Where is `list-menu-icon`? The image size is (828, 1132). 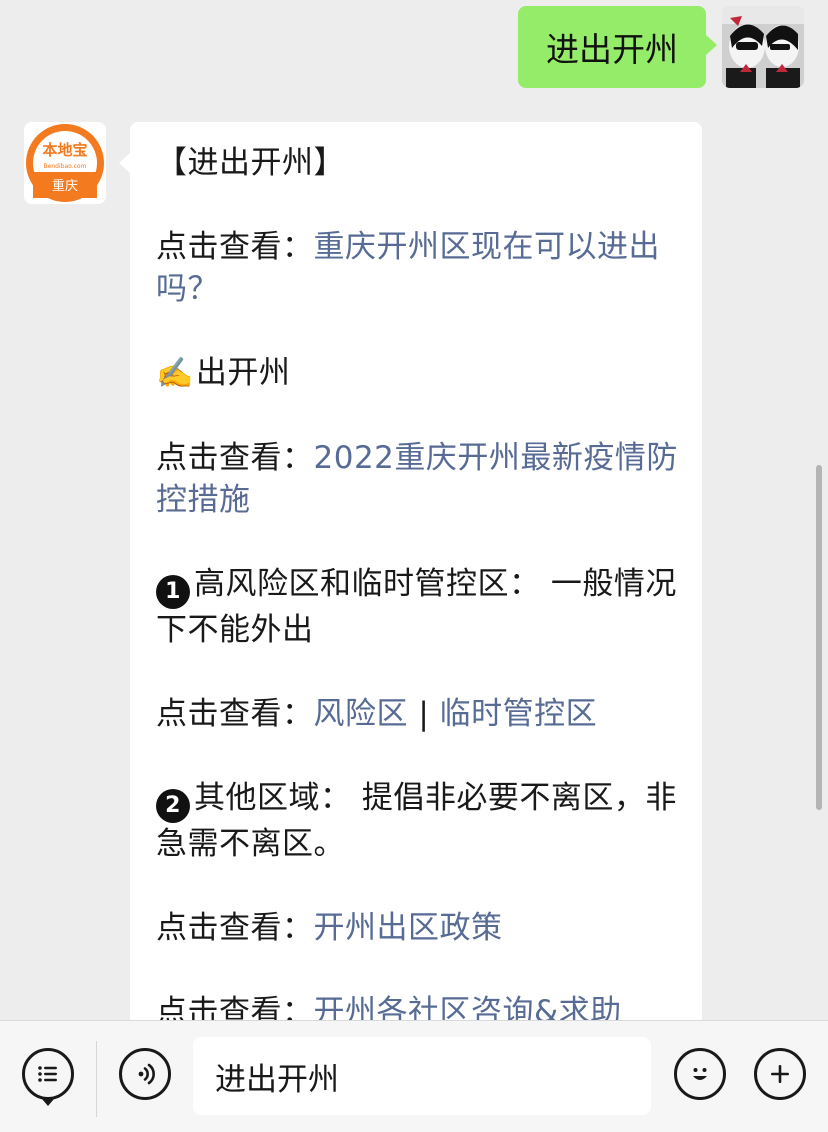
list-menu-icon is located at coordinates (47, 1074).